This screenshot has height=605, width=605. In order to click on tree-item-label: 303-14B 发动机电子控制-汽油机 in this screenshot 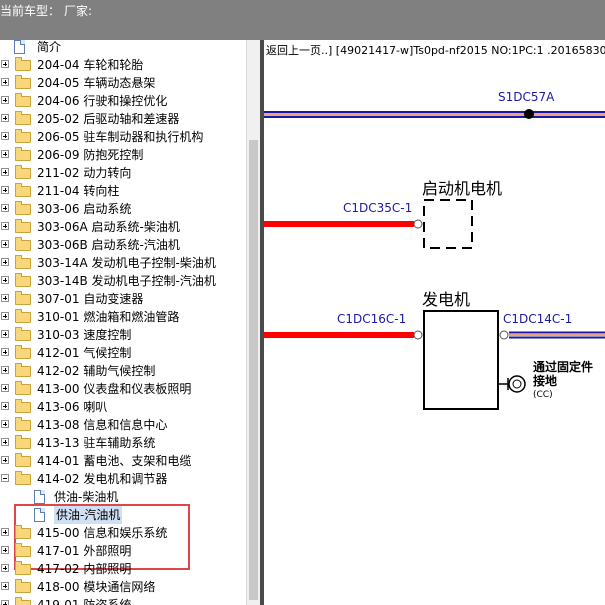, I will do `click(126, 281)`.